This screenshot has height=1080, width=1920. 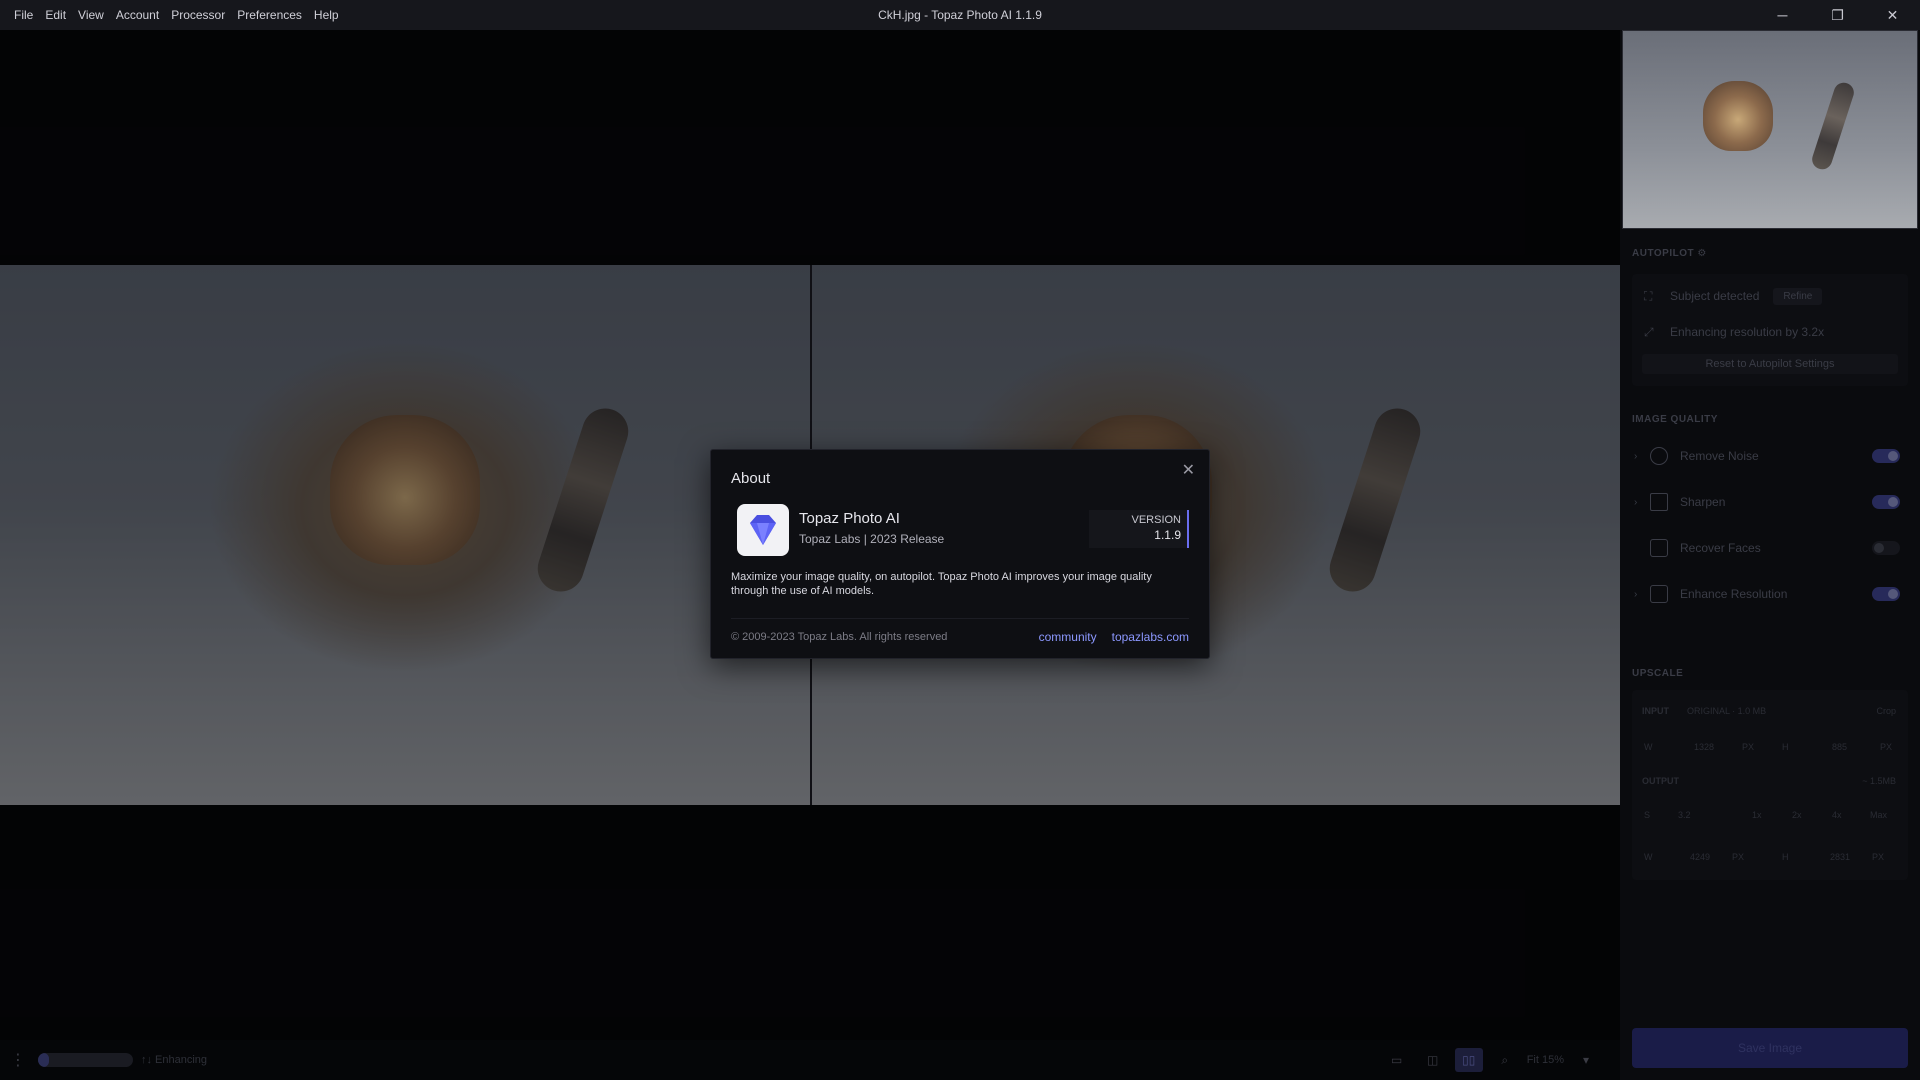 I want to click on app-subtitle: Topaz Labs | 2023 Release, so click(x=872, y=539).